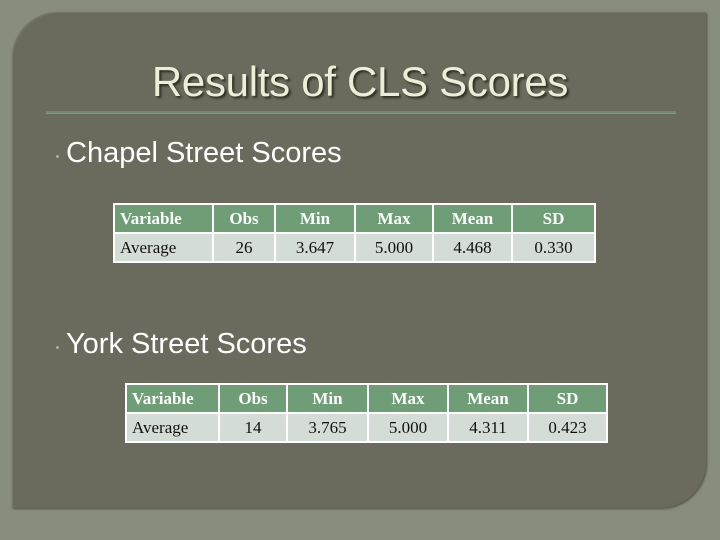 The image size is (720, 540). Describe the element at coordinates (244, 247) in the screenshot. I see `table-cell: 26` at that location.